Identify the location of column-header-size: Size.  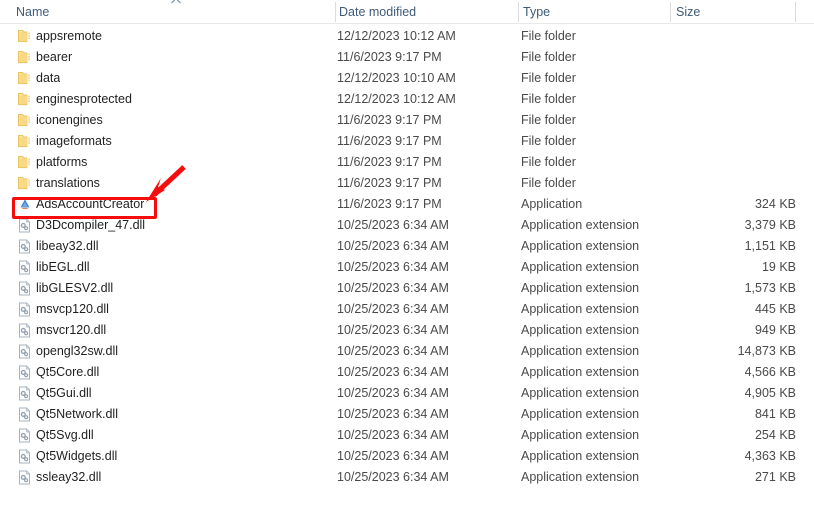
(688, 12).